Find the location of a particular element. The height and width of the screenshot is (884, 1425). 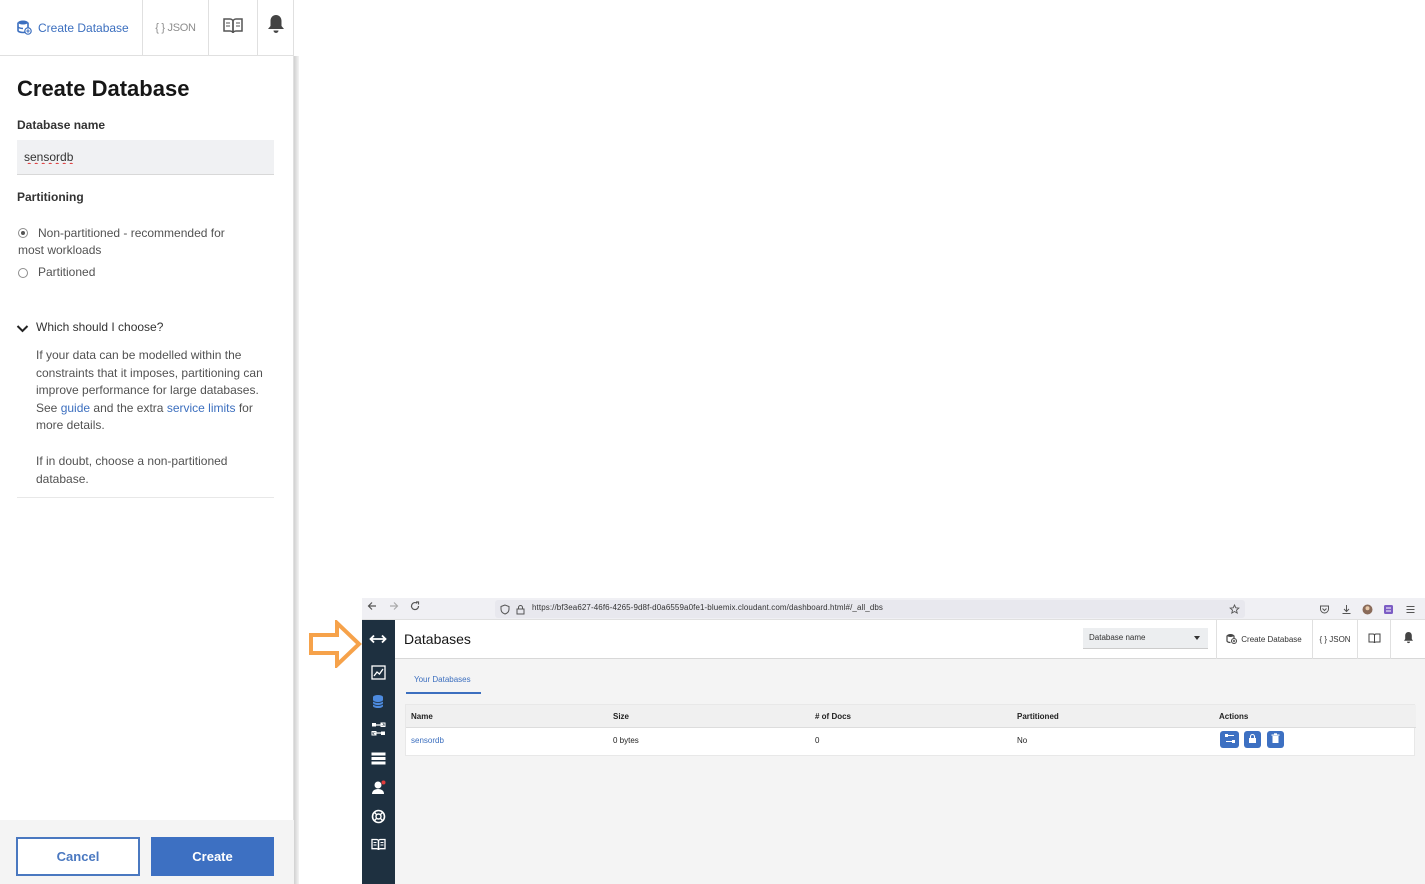

row-db-partitioned: No is located at coordinates (1022, 740).